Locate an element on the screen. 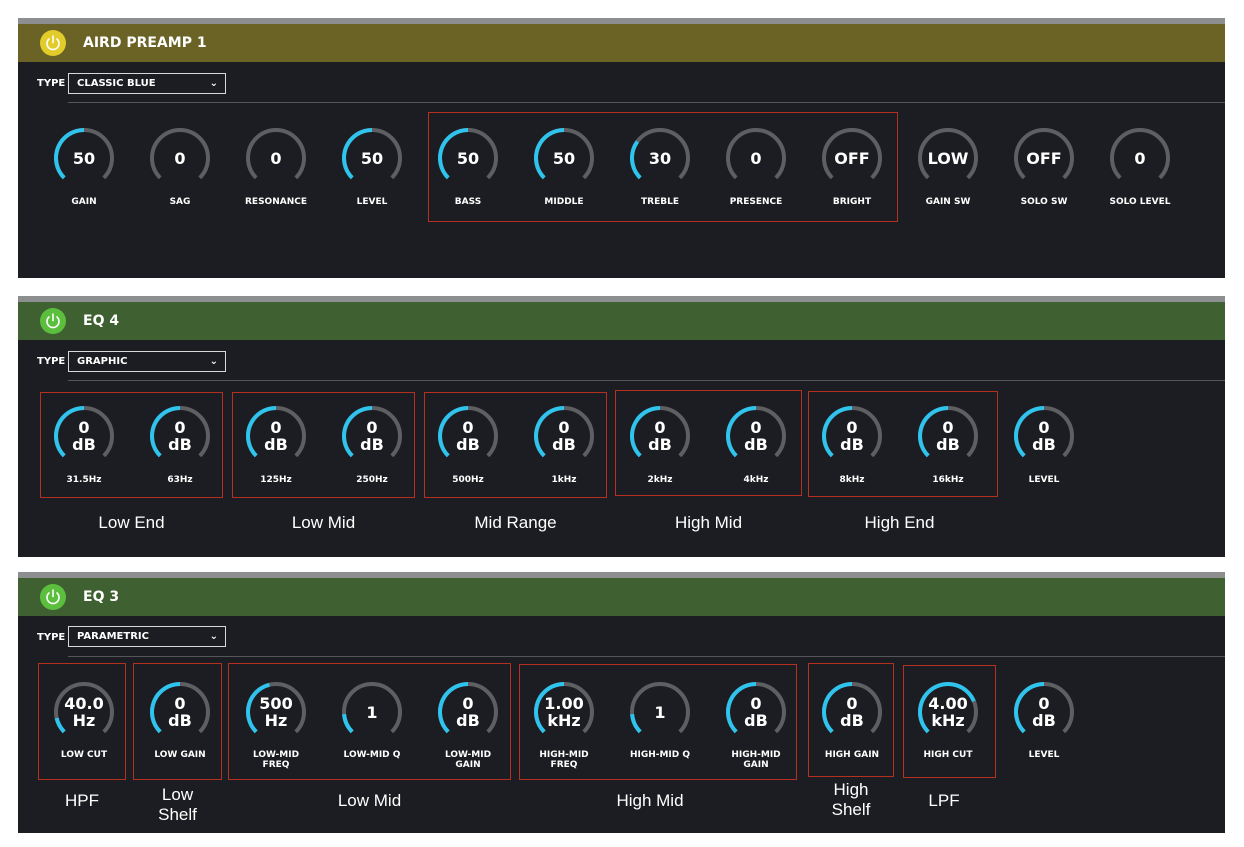  knob-250hz: 0 dB is located at coordinates (372, 436).